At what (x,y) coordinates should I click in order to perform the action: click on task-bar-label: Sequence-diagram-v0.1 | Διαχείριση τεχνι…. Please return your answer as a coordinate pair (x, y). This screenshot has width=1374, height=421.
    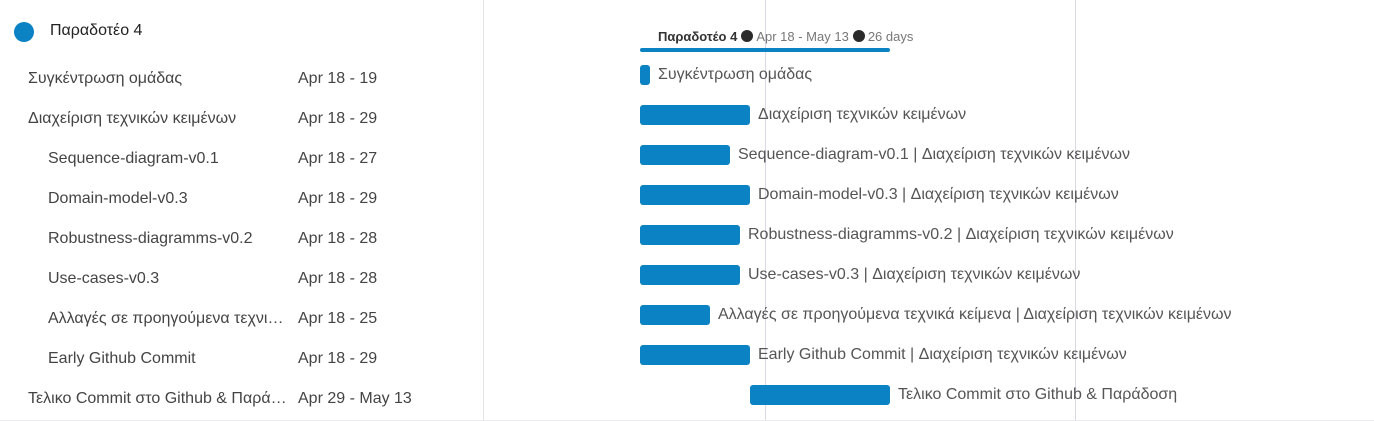
    Looking at the image, I should click on (934, 154).